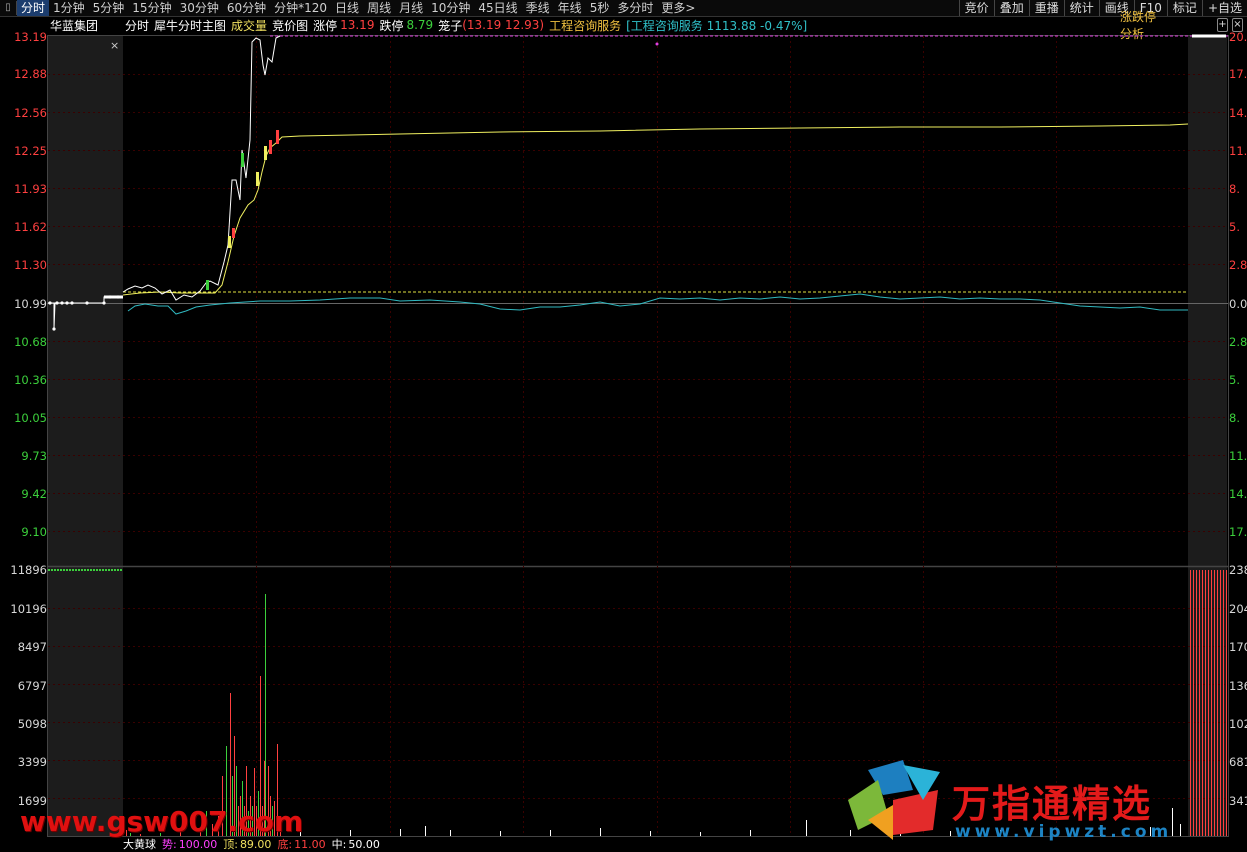  I want to click on price-axis-label: 13.19, so click(30, 37).